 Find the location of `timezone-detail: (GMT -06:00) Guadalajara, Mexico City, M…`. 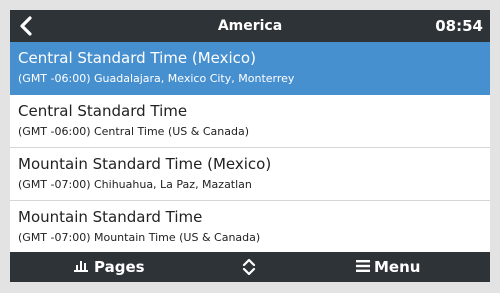

timezone-detail: (GMT -06:00) Guadalajara, Mexico City, M… is located at coordinates (156, 78).